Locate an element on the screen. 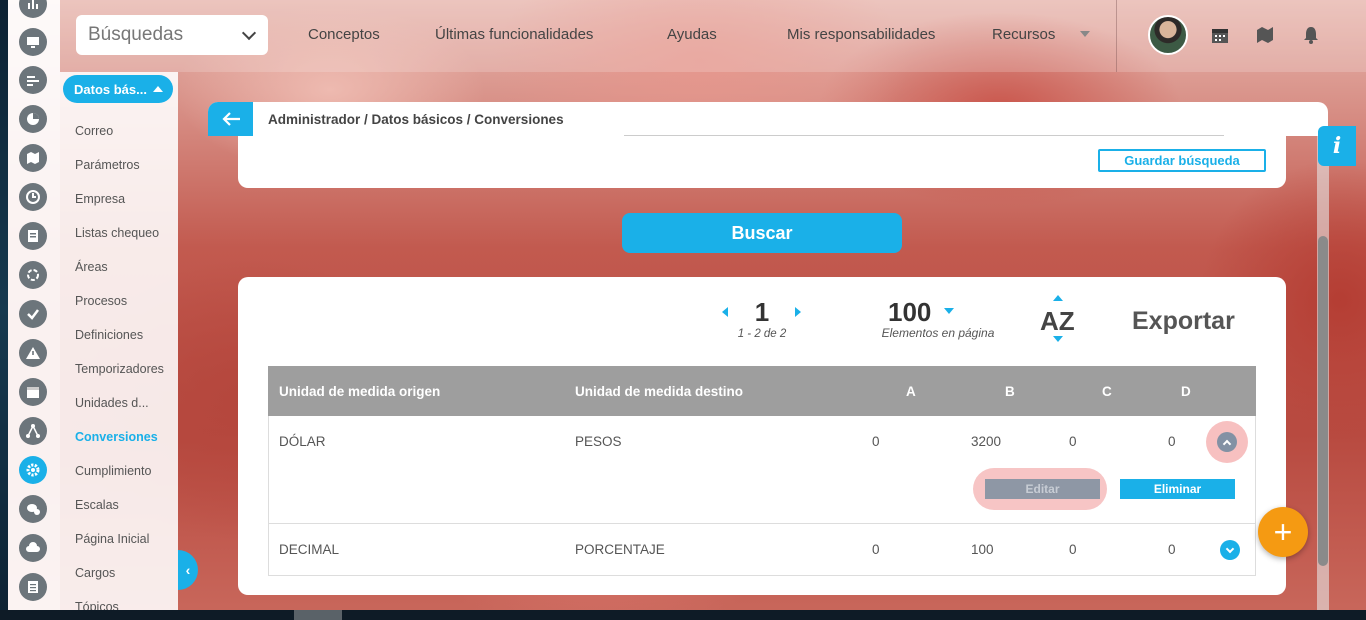  check-icon is located at coordinates (33, 314).